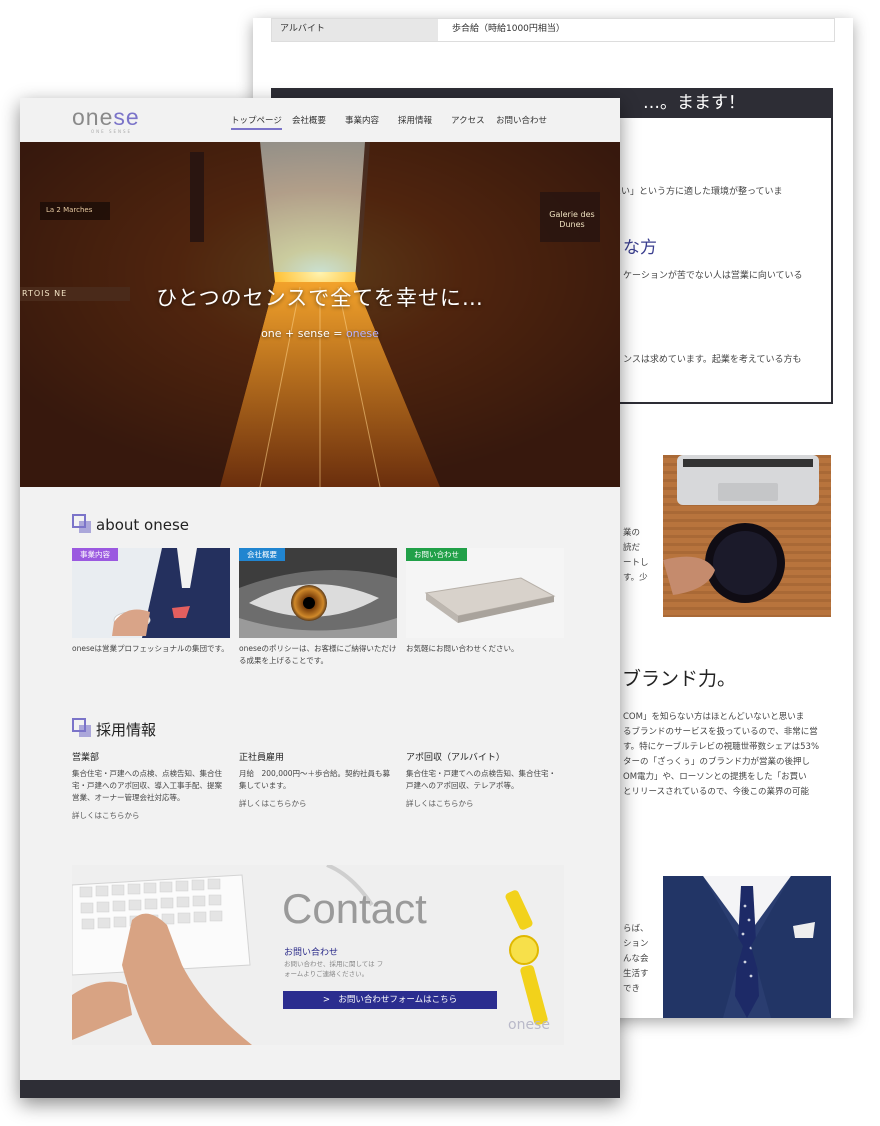  I want to click on recruit-sales-head: 営業部, so click(86, 758).